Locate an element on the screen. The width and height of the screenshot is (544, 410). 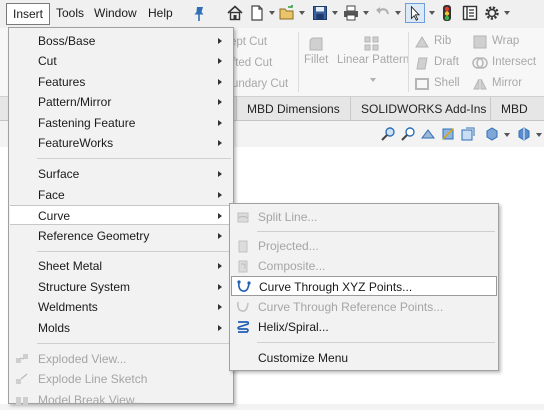
menu-item-structure-system: Structure System is located at coordinates (121, 287).